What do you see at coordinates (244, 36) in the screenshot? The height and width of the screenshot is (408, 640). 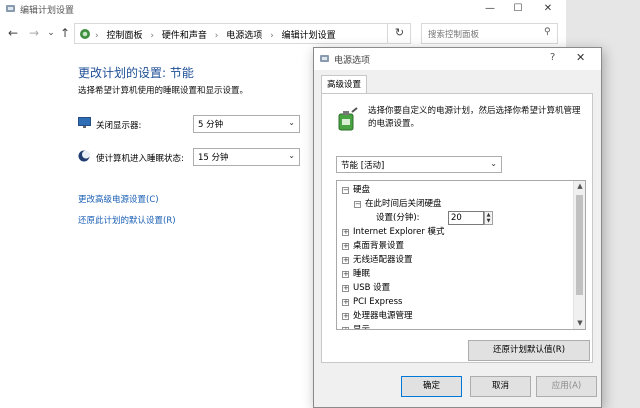 I see `breadcrumb-power-options: 电源选项` at bounding box center [244, 36].